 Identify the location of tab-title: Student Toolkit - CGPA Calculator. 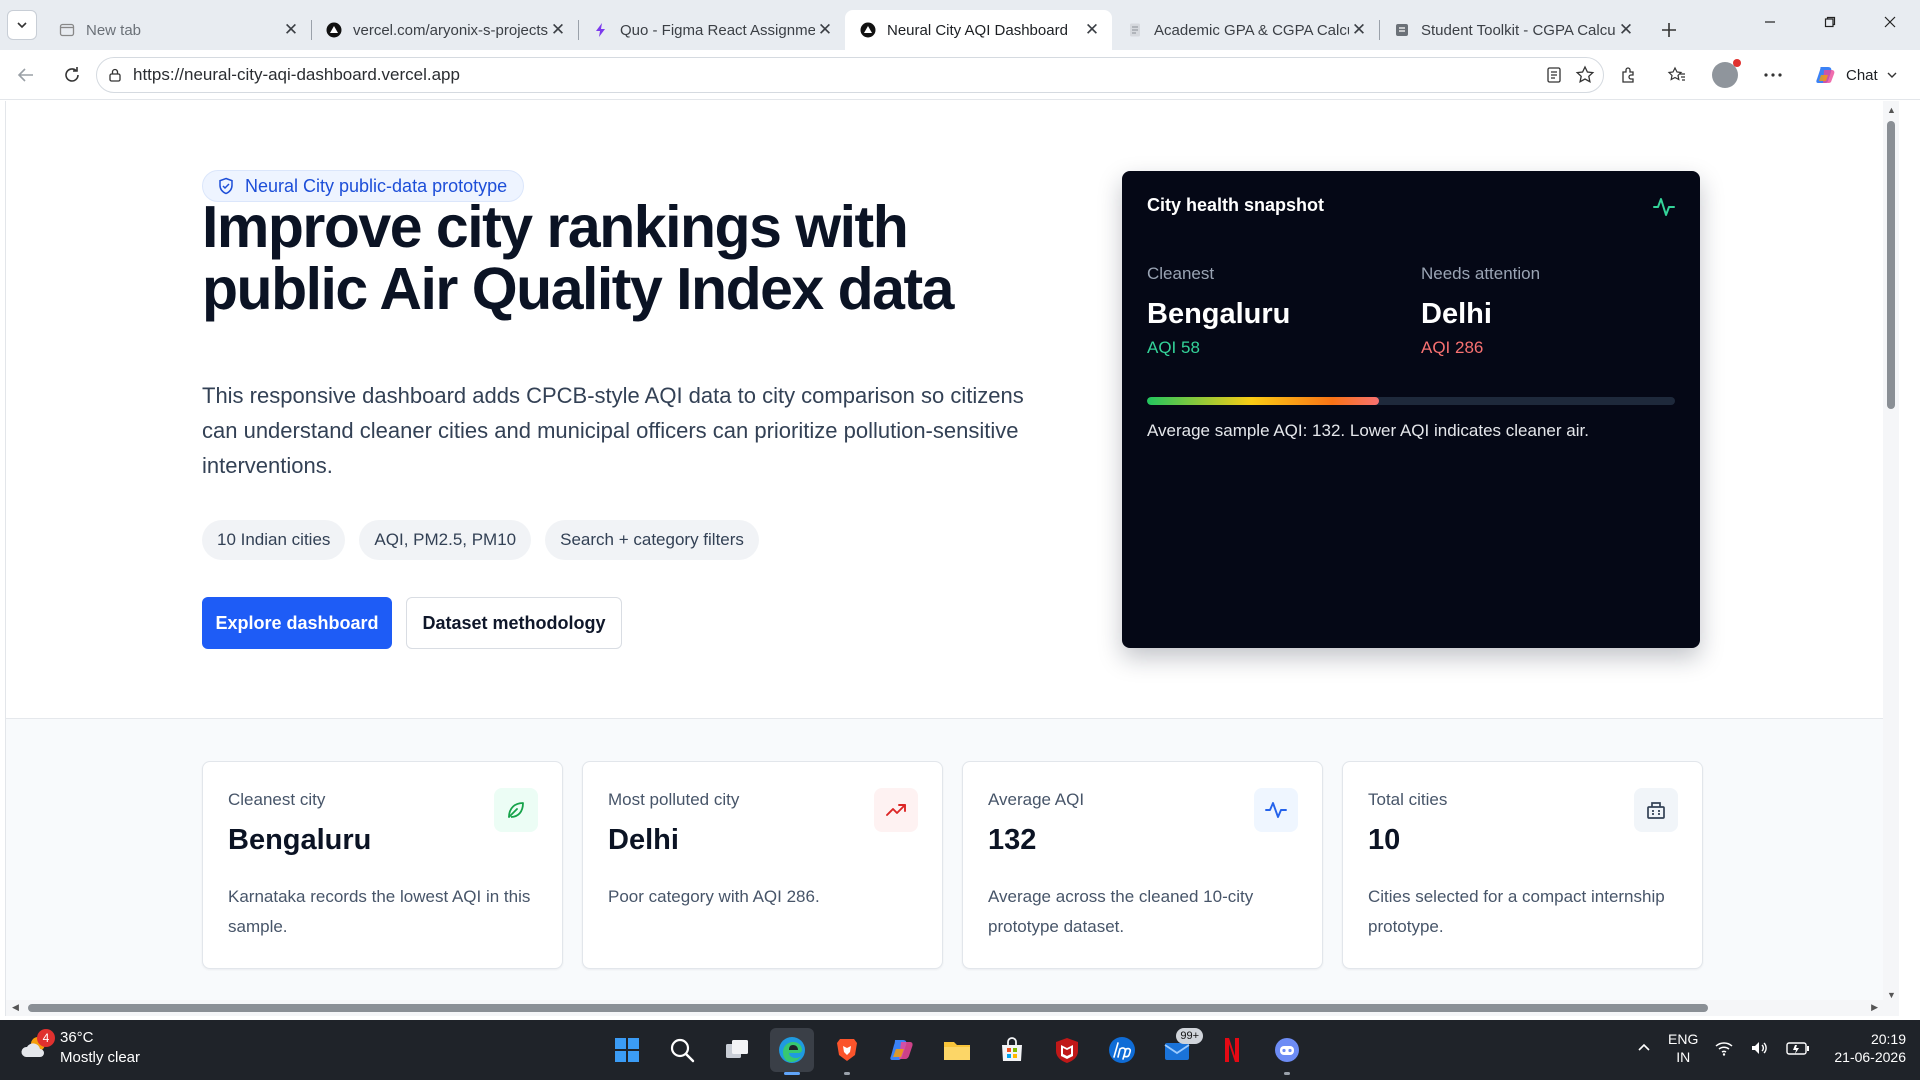
(1518, 30).